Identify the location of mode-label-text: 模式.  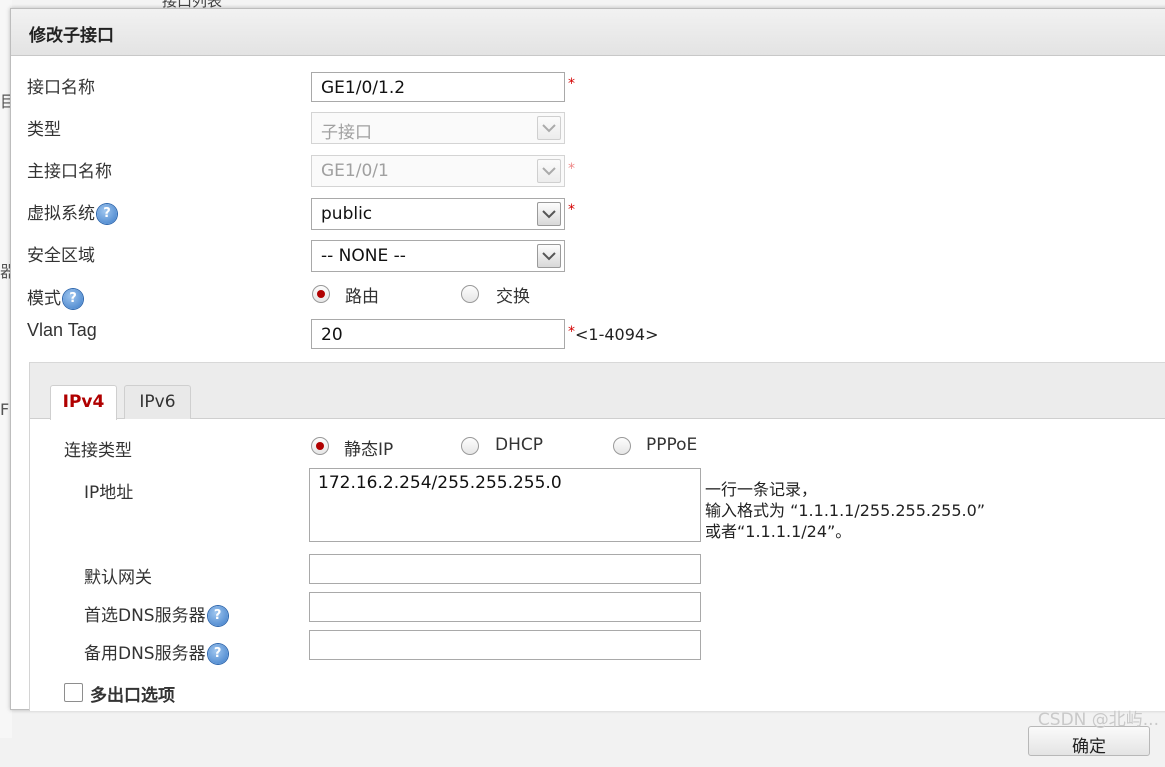
(44, 299).